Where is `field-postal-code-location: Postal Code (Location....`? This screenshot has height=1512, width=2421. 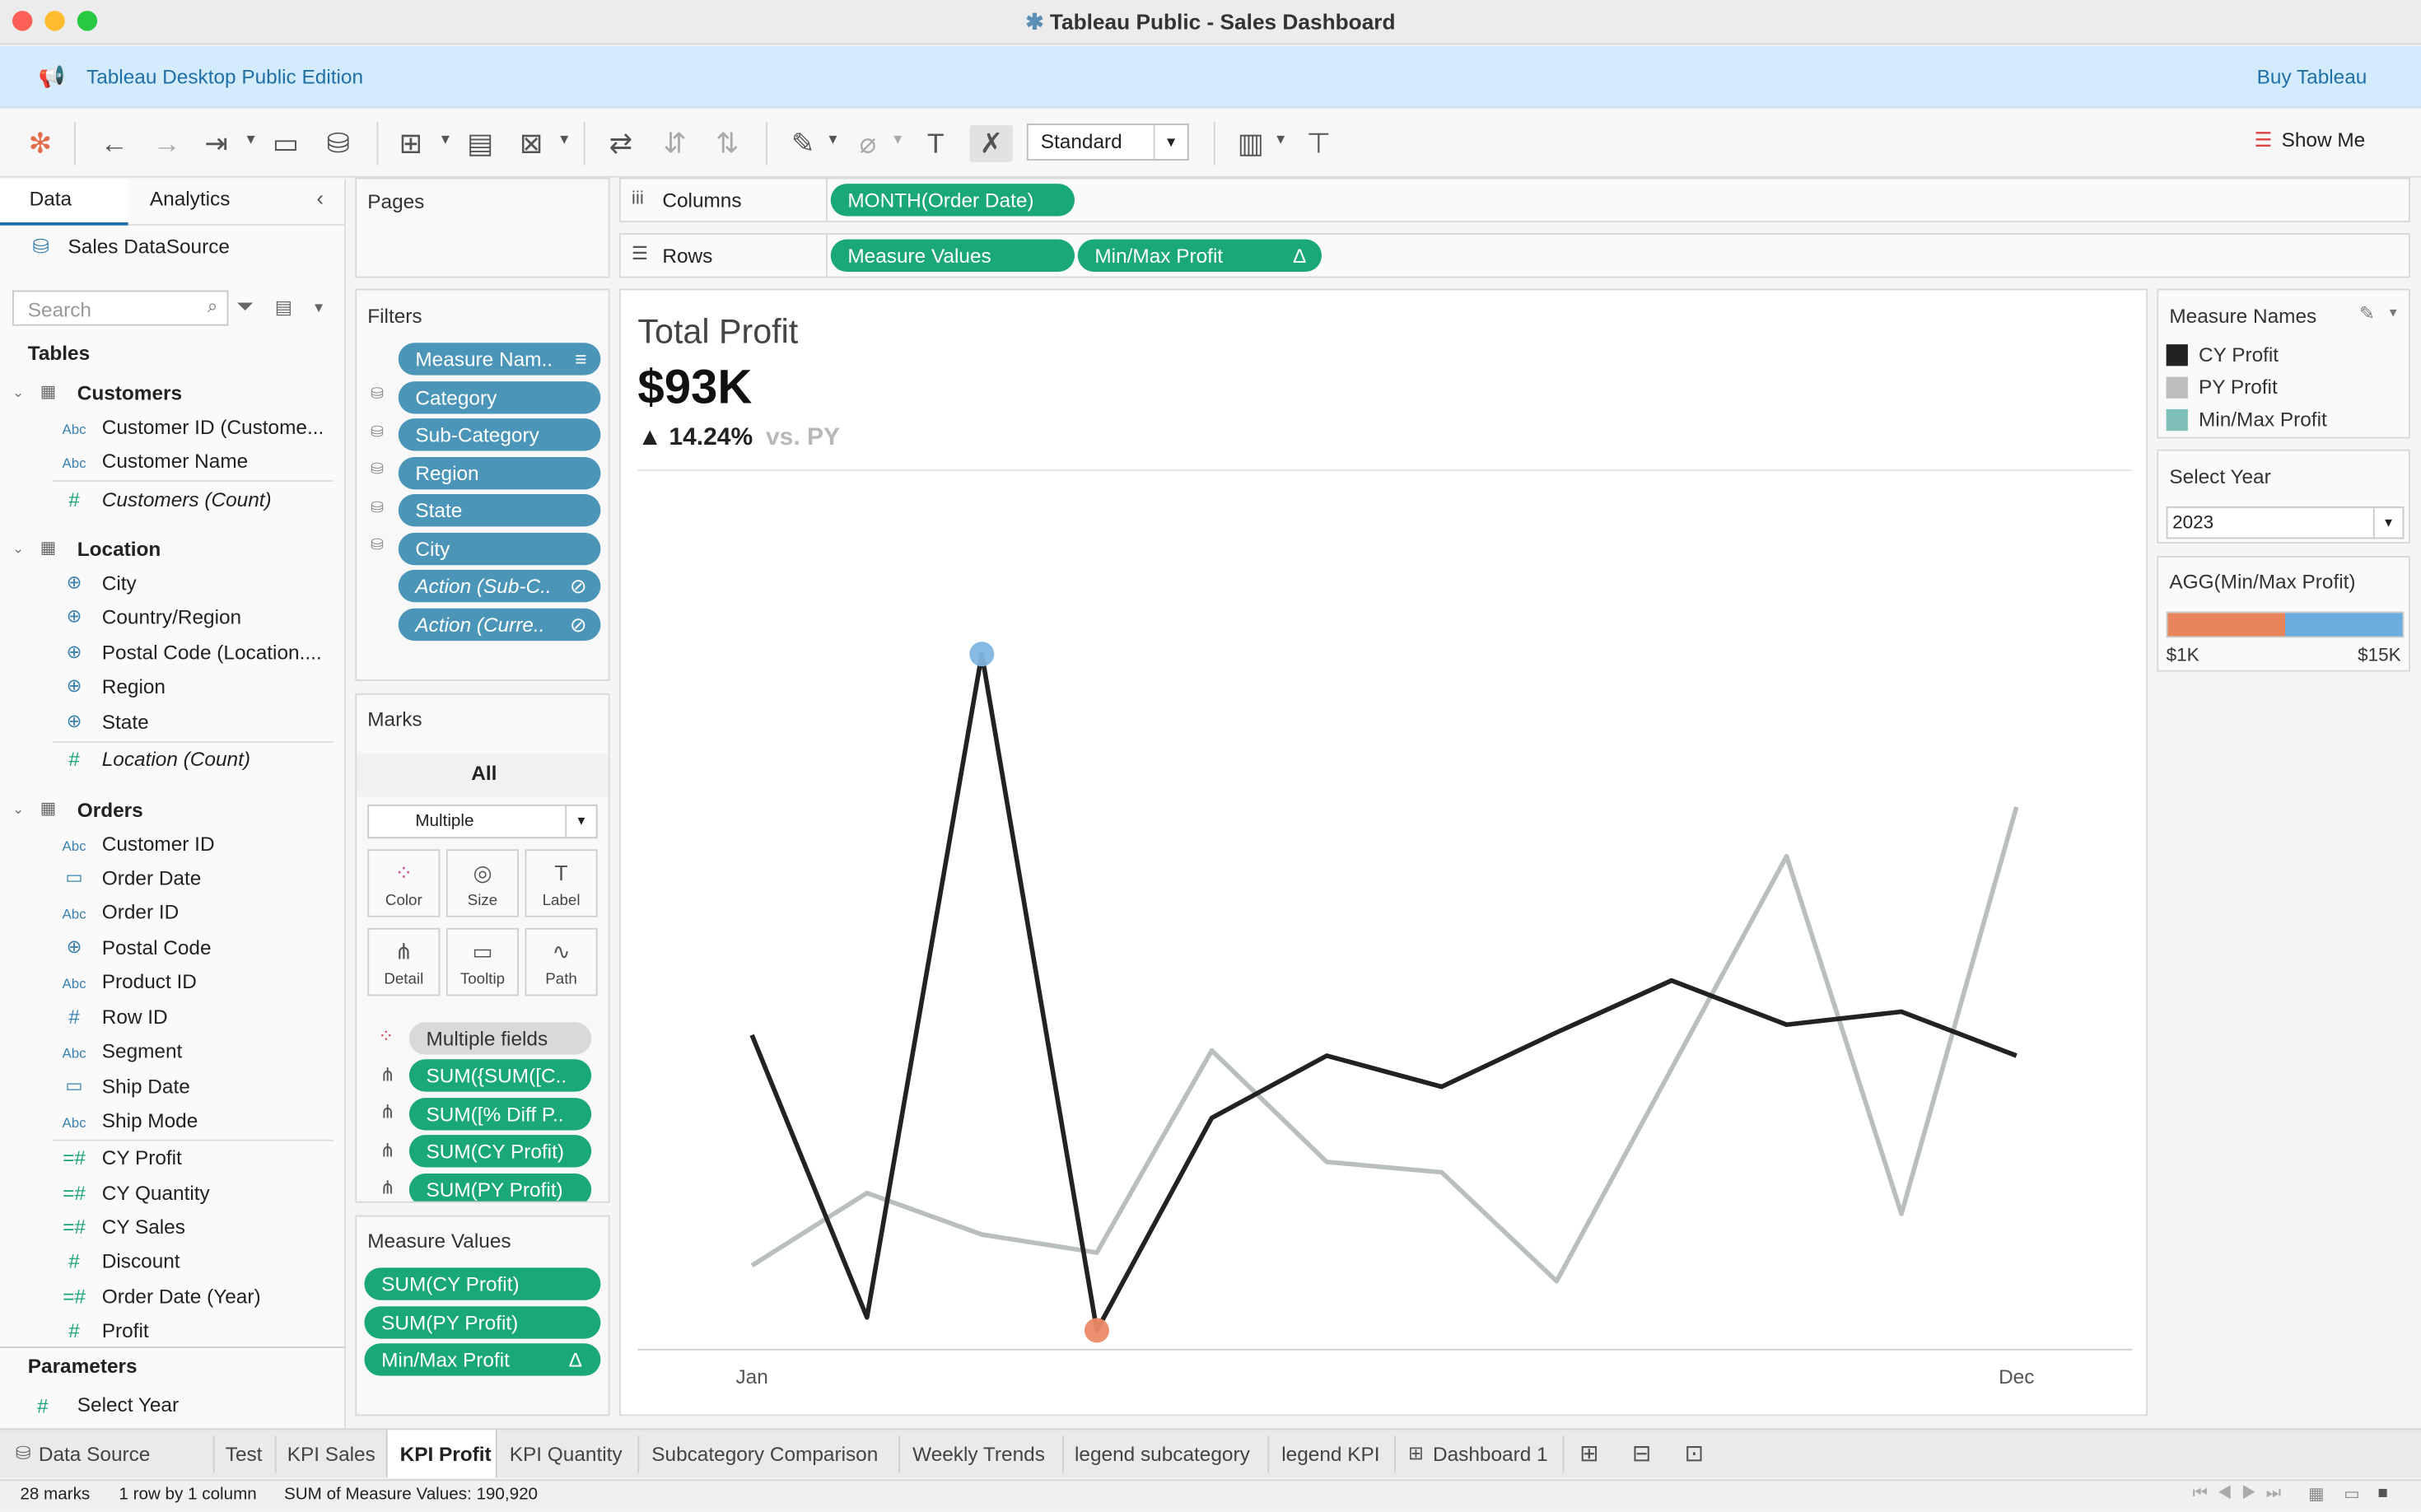
field-postal-code-location: Postal Code (Location.... is located at coordinates (212, 652).